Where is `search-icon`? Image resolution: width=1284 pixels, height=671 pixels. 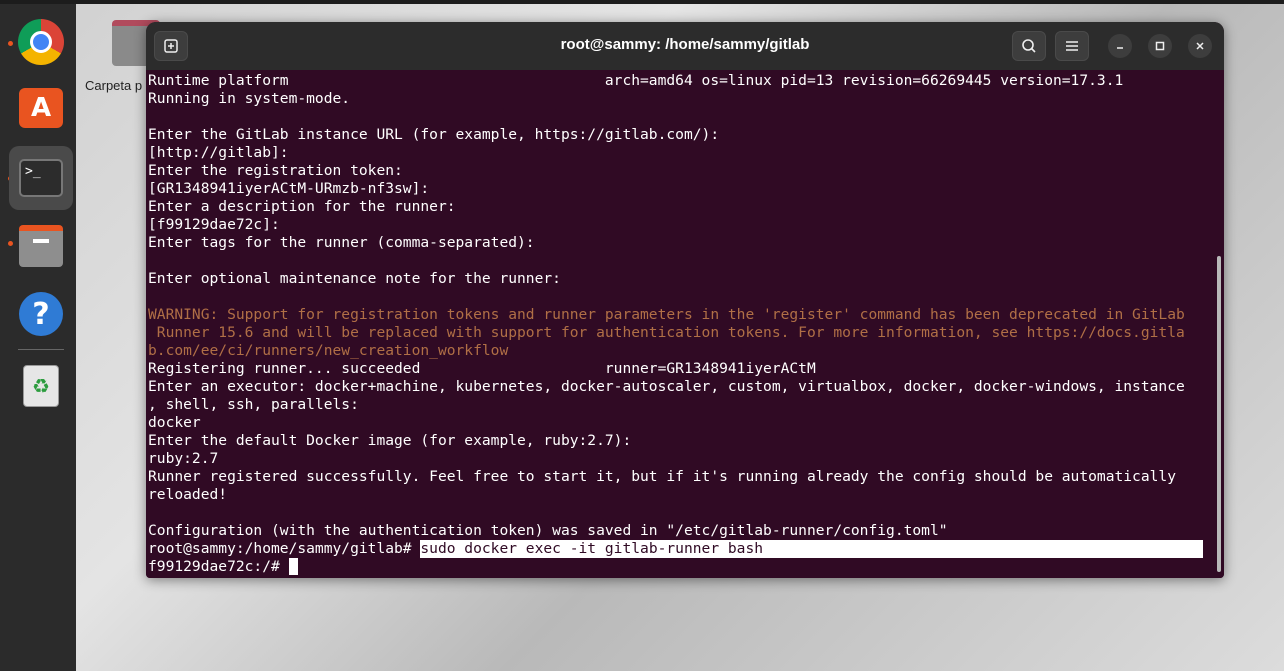
search-icon is located at coordinates (1029, 46).